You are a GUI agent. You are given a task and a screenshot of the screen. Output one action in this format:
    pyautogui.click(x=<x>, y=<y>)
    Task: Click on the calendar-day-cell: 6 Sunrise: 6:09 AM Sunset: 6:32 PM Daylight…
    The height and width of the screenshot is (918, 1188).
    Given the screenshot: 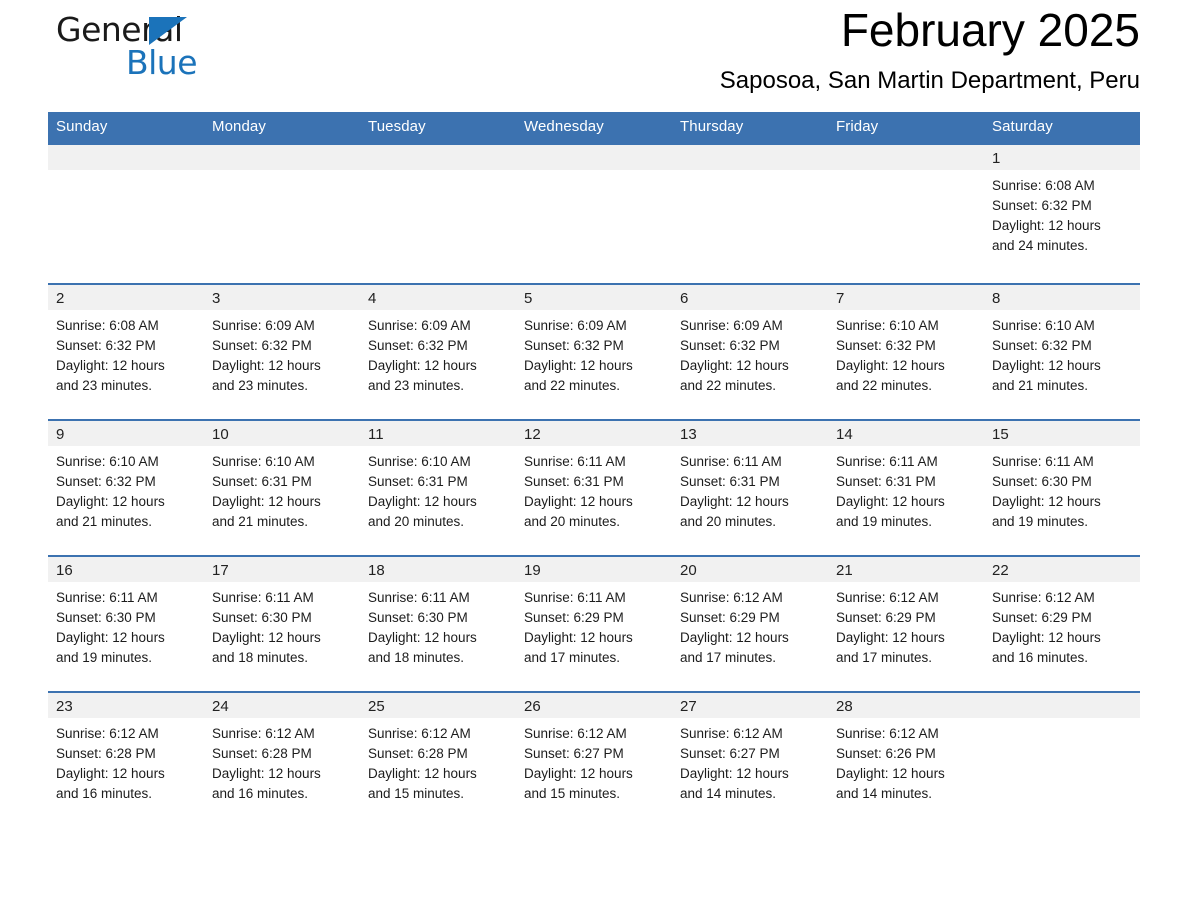 What is the action you would take?
    pyautogui.click(x=750, y=351)
    